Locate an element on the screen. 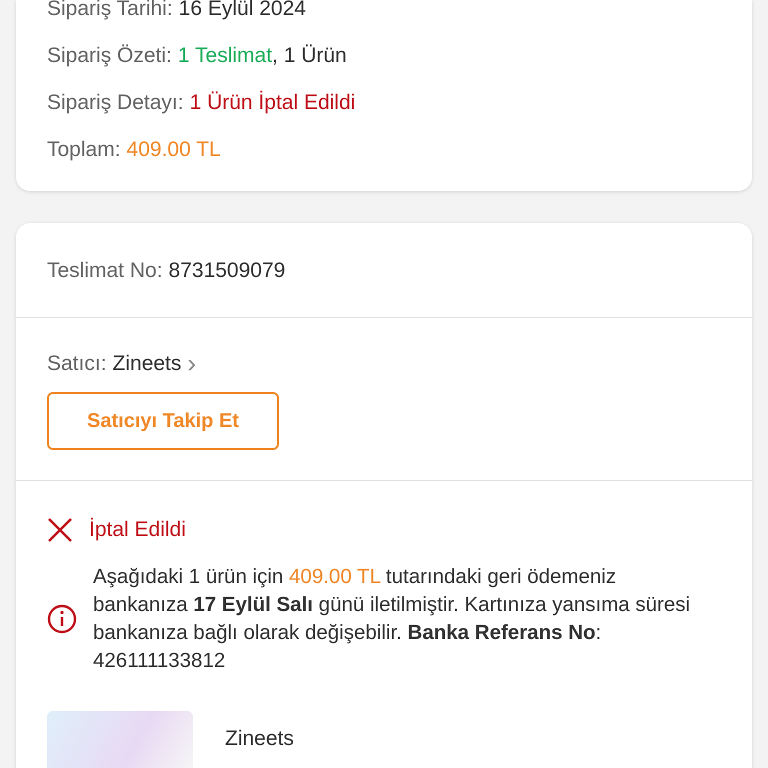 Image resolution: width=768 pixels, height=768 pixels. summary-value: 1 Ürün İptal Edildi is located at coordinates (273, 102).